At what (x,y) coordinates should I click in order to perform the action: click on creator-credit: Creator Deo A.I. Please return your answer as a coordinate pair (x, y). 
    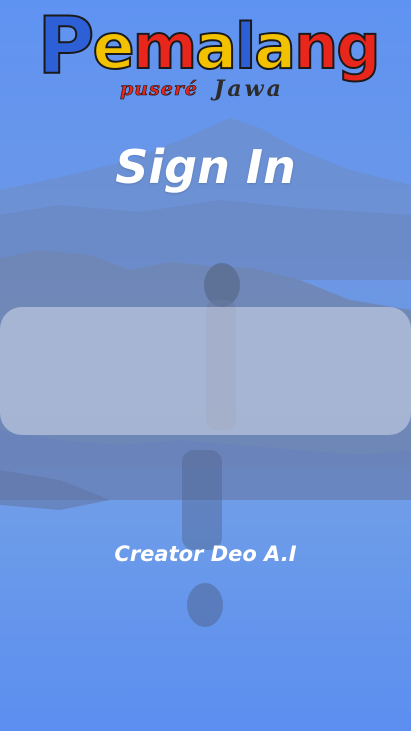
    Looking at the image, I should click on (205, 554).